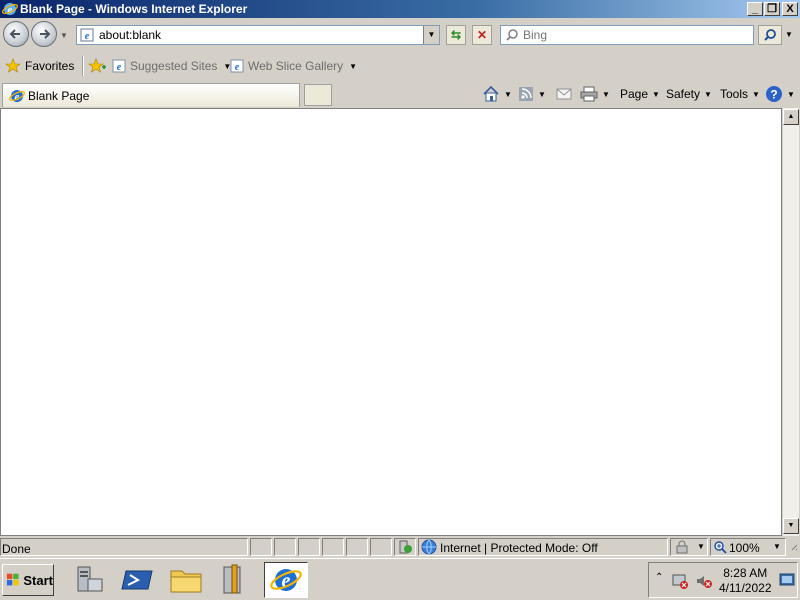  I want to click on search-input, so click(633, 35).